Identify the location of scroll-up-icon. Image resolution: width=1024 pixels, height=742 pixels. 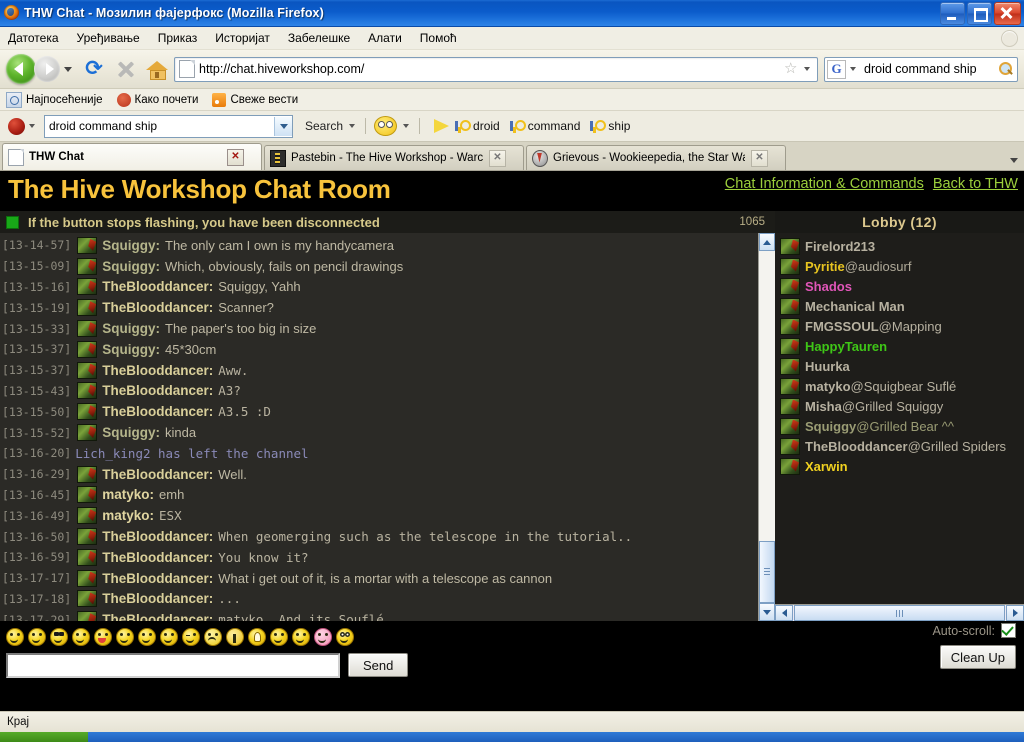
(767, 242).